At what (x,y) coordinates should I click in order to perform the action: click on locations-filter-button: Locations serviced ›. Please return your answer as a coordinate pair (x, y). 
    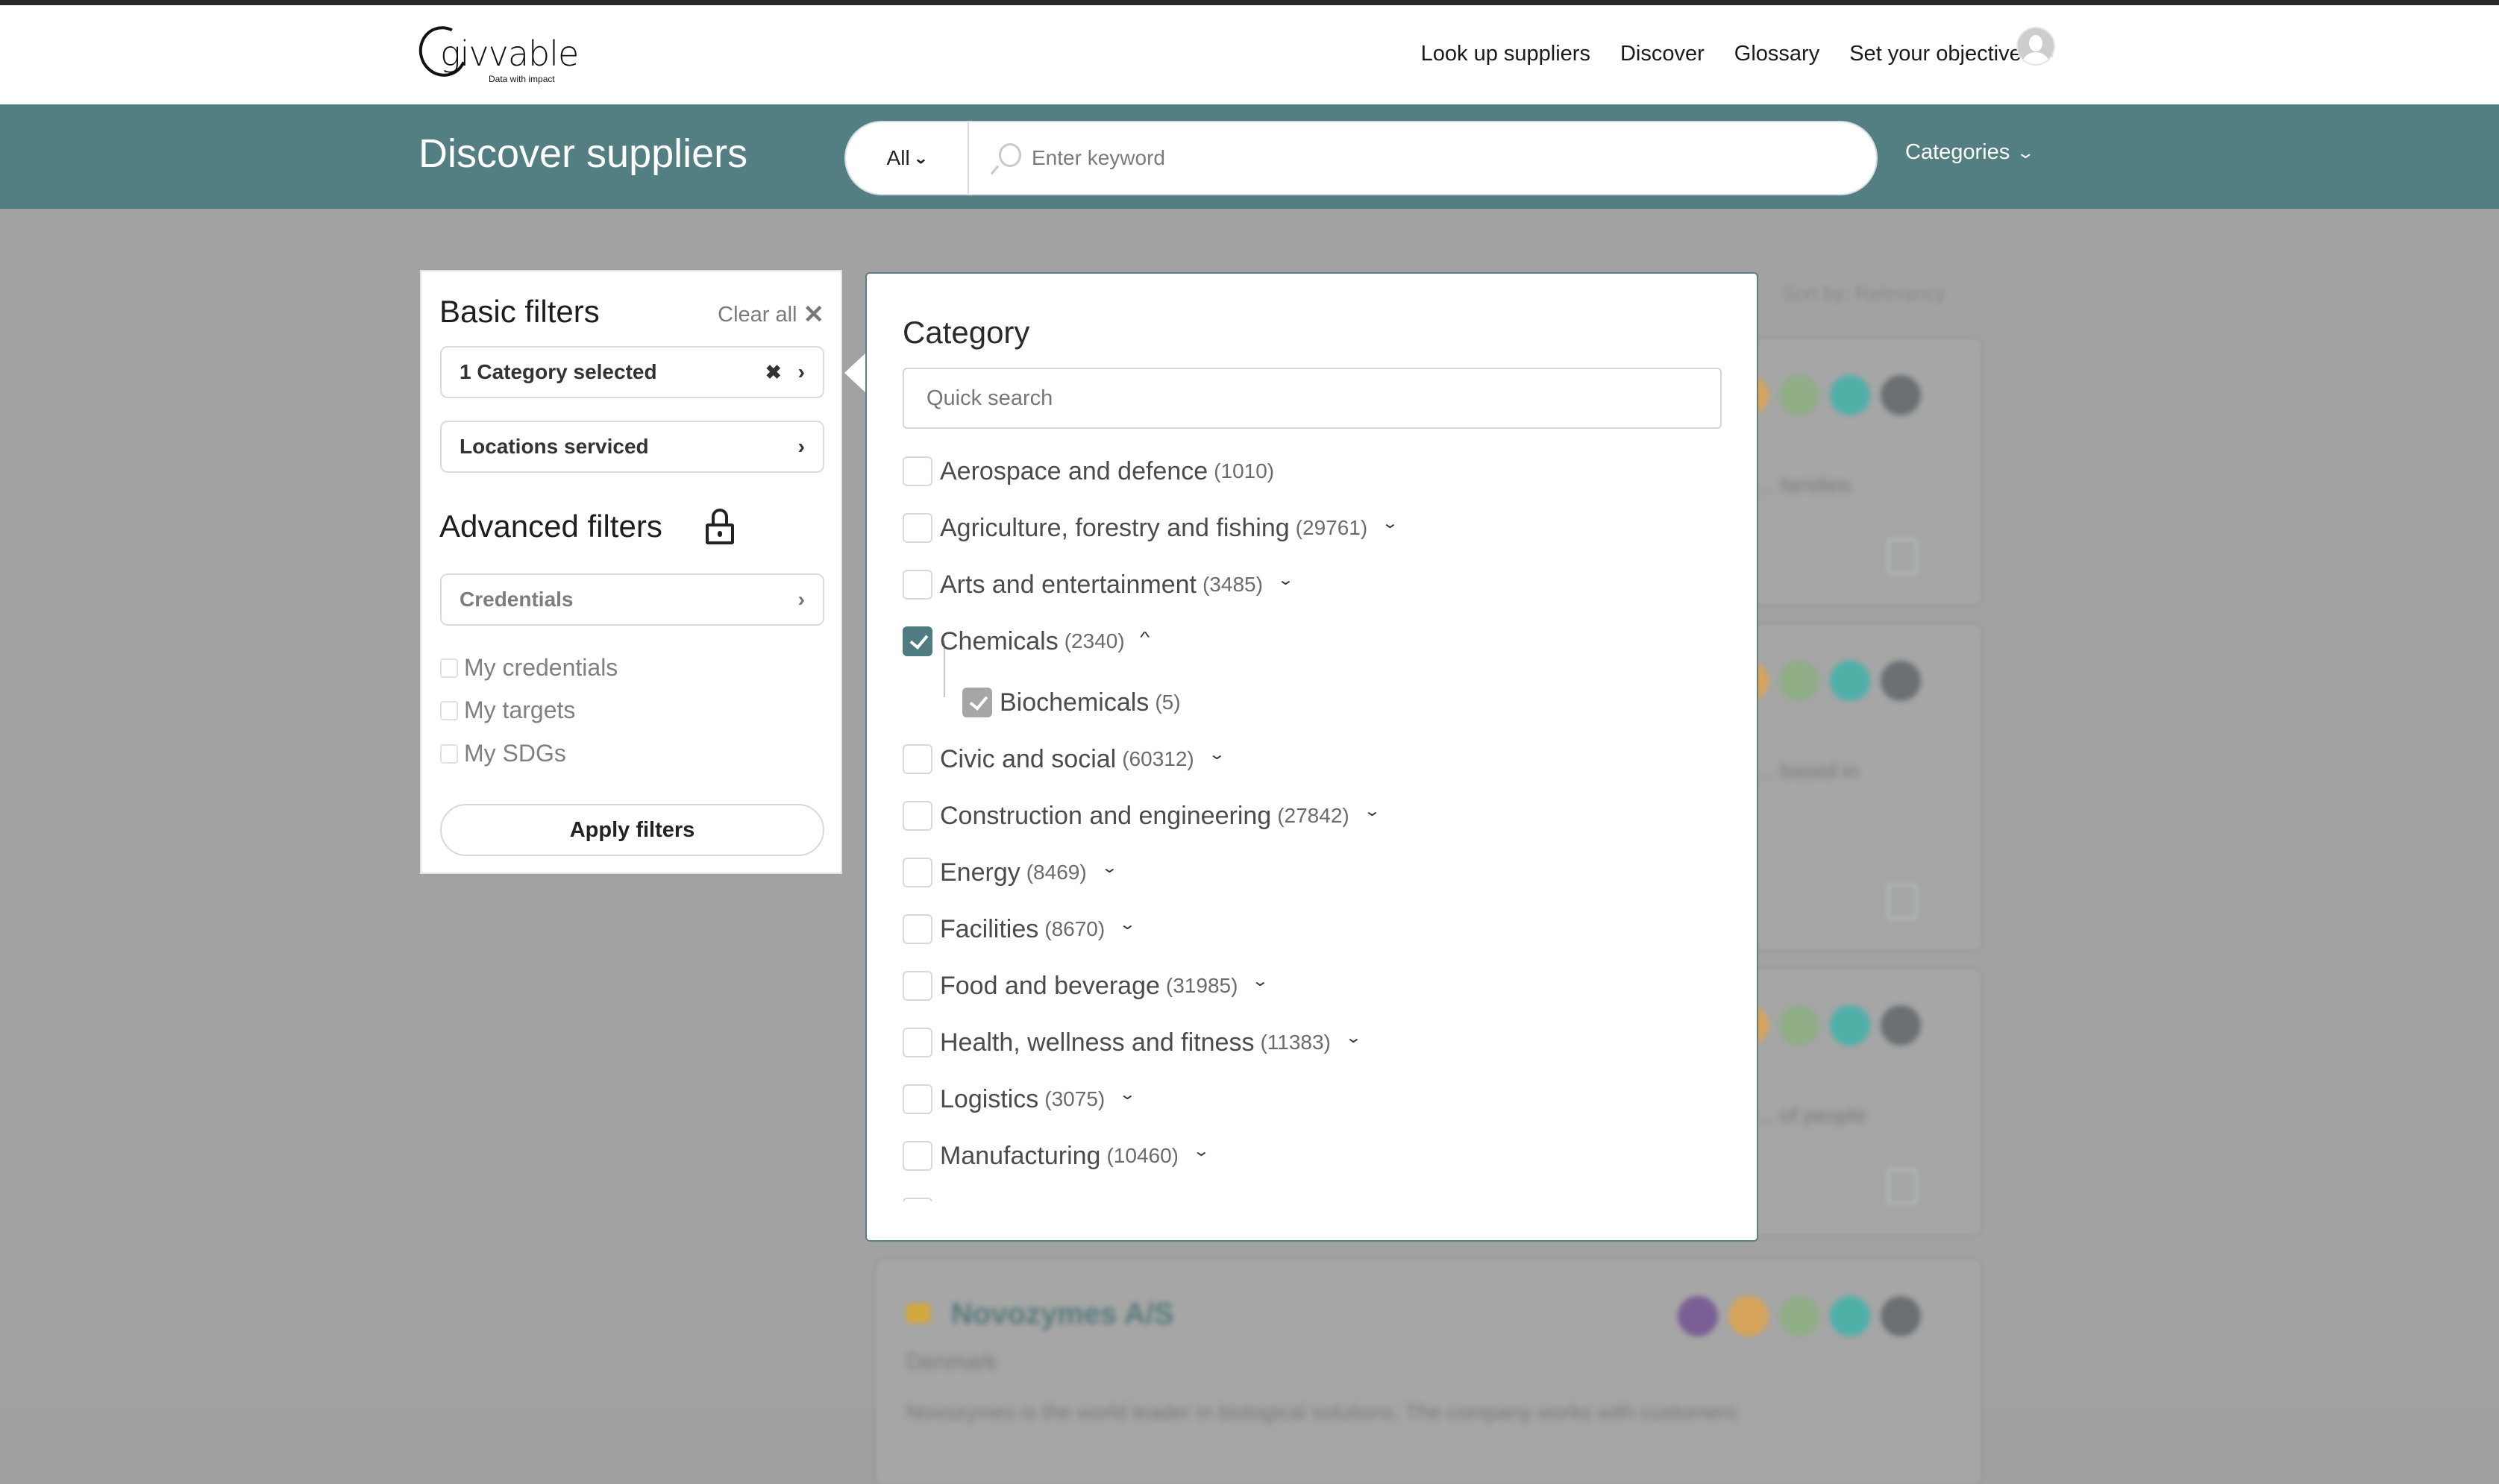
    Looking at the image, I should click on (632, 447).